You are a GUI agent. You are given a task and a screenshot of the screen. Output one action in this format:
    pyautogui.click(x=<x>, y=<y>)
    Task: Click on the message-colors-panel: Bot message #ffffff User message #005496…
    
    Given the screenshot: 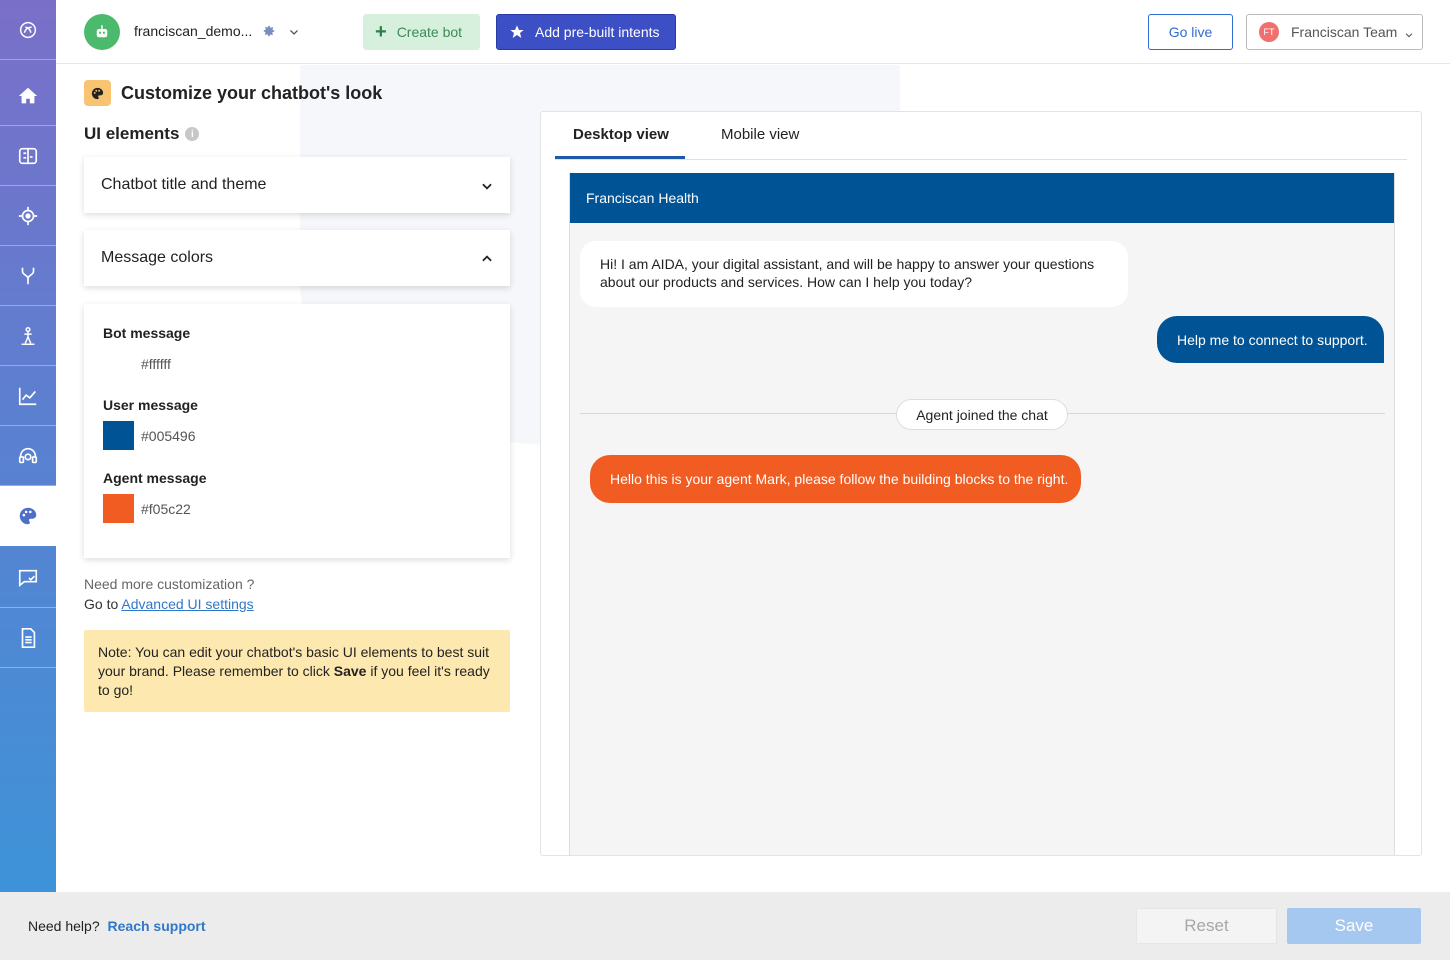 What is the action you would take?
    pyautogui.click(x=297, y=431)
    